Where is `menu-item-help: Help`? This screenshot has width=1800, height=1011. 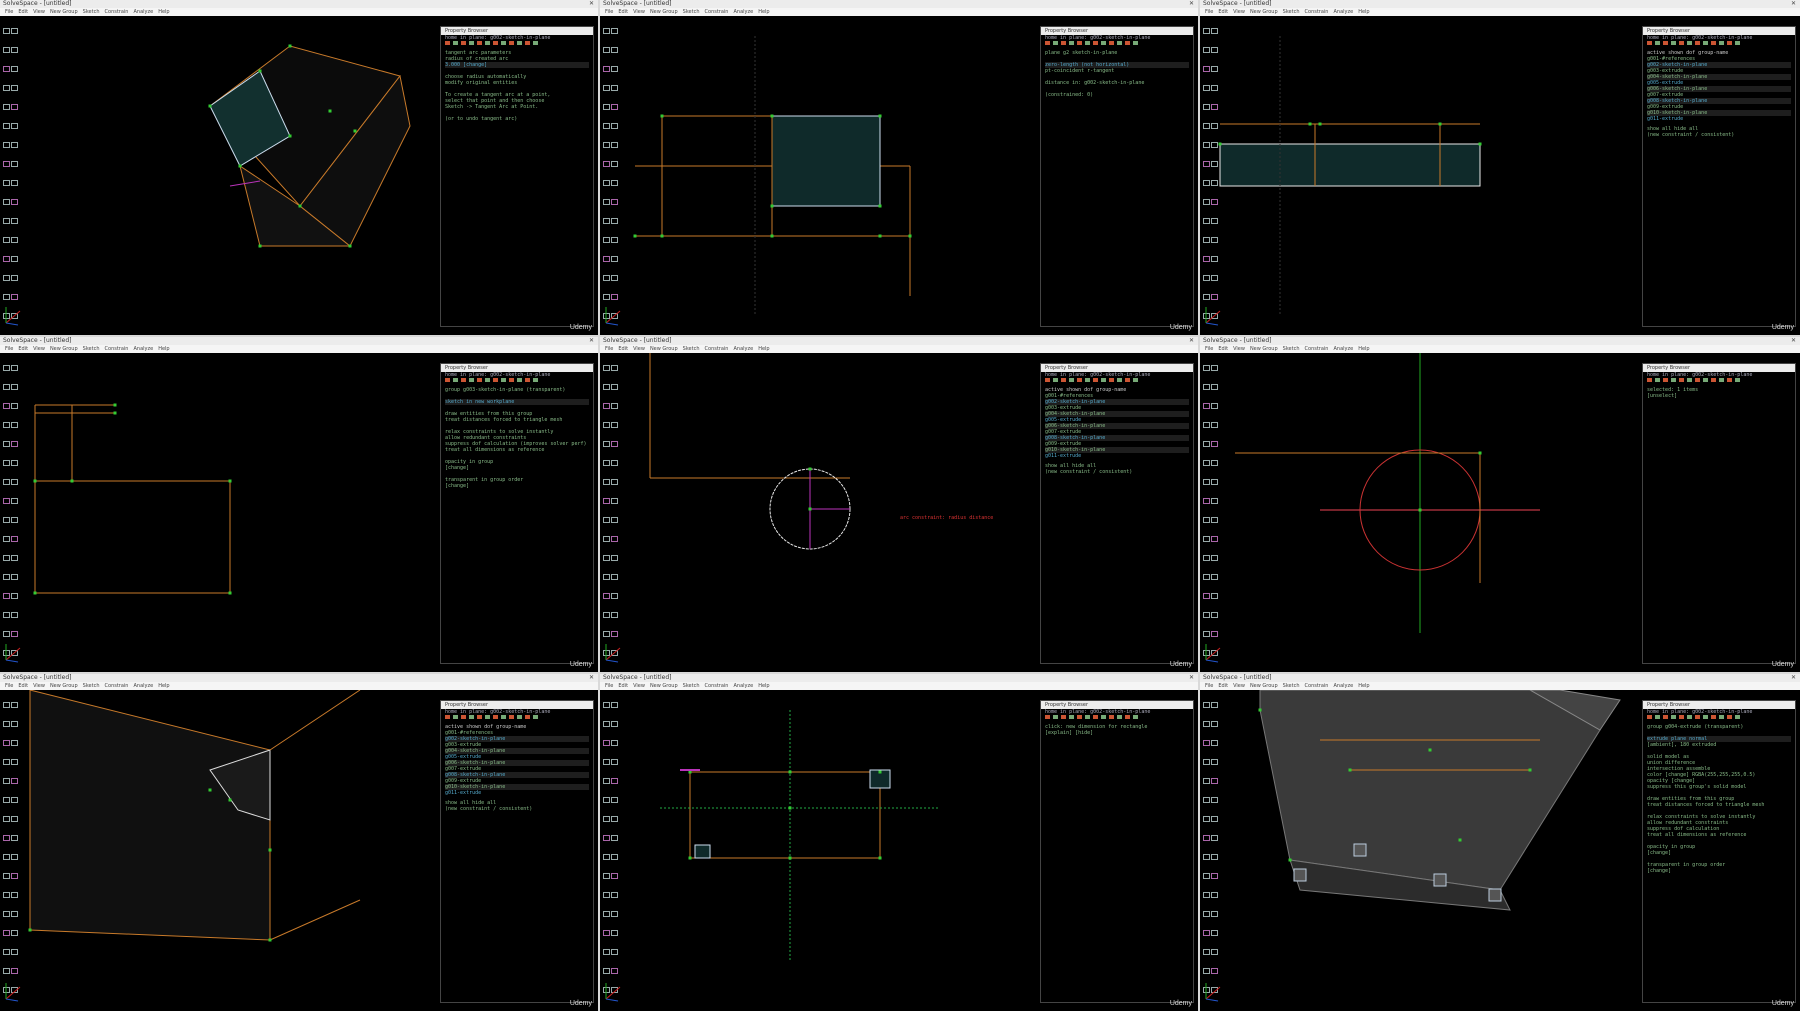 menu-item-help: Help is located at coordinates (763, 12).